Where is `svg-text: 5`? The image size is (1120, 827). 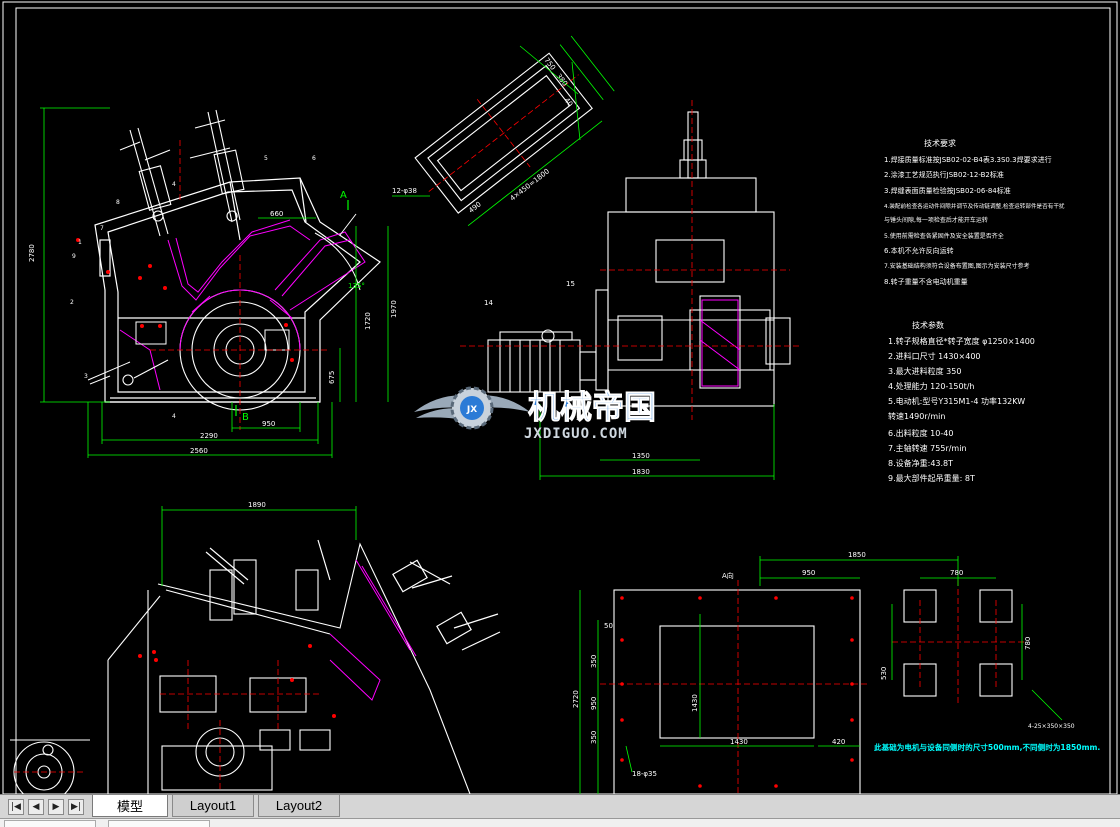
svg-text: 5 is located at coordinates (266, 158).